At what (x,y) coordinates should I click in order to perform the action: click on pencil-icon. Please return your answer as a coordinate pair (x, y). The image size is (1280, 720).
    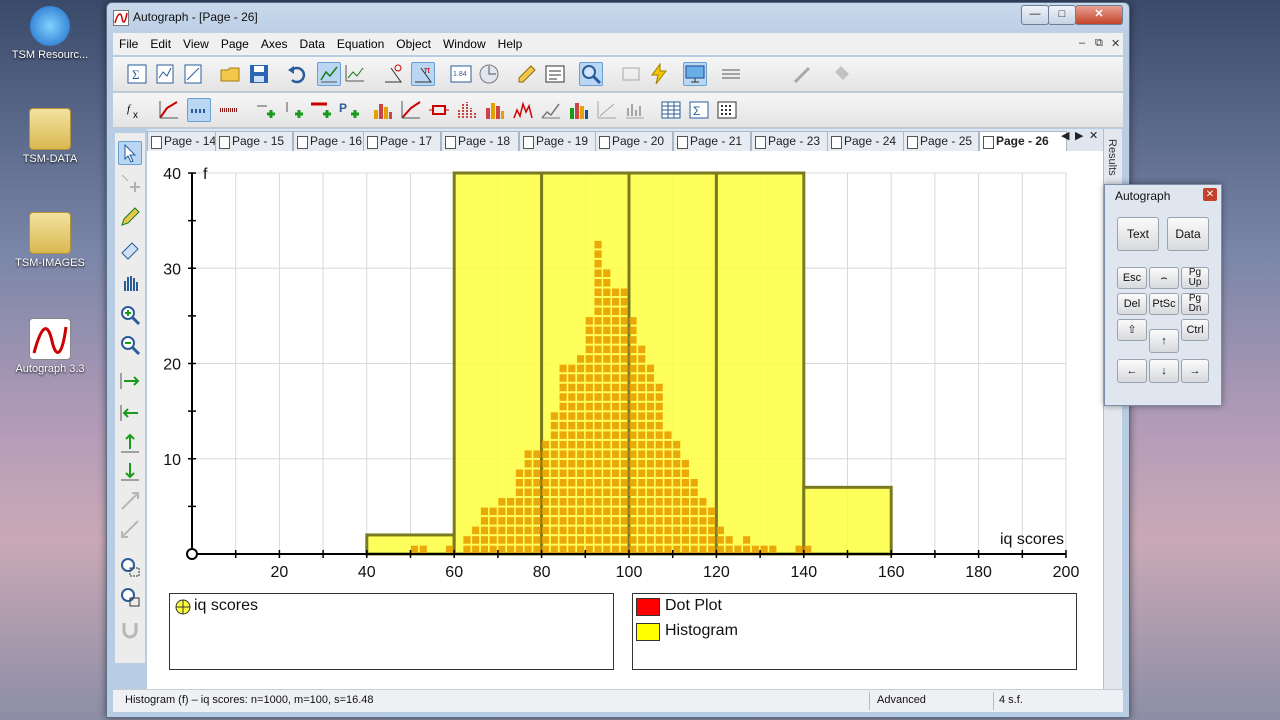
    Looking at the image, I should click on (130, 217).